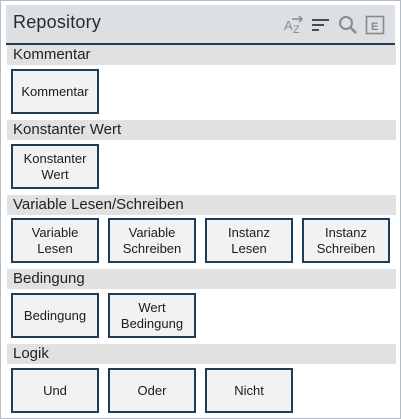 This screenshot has width=401, height=419. I want to click on tile-instanz-lesen: Instanz Lesen, so click(249, 240).